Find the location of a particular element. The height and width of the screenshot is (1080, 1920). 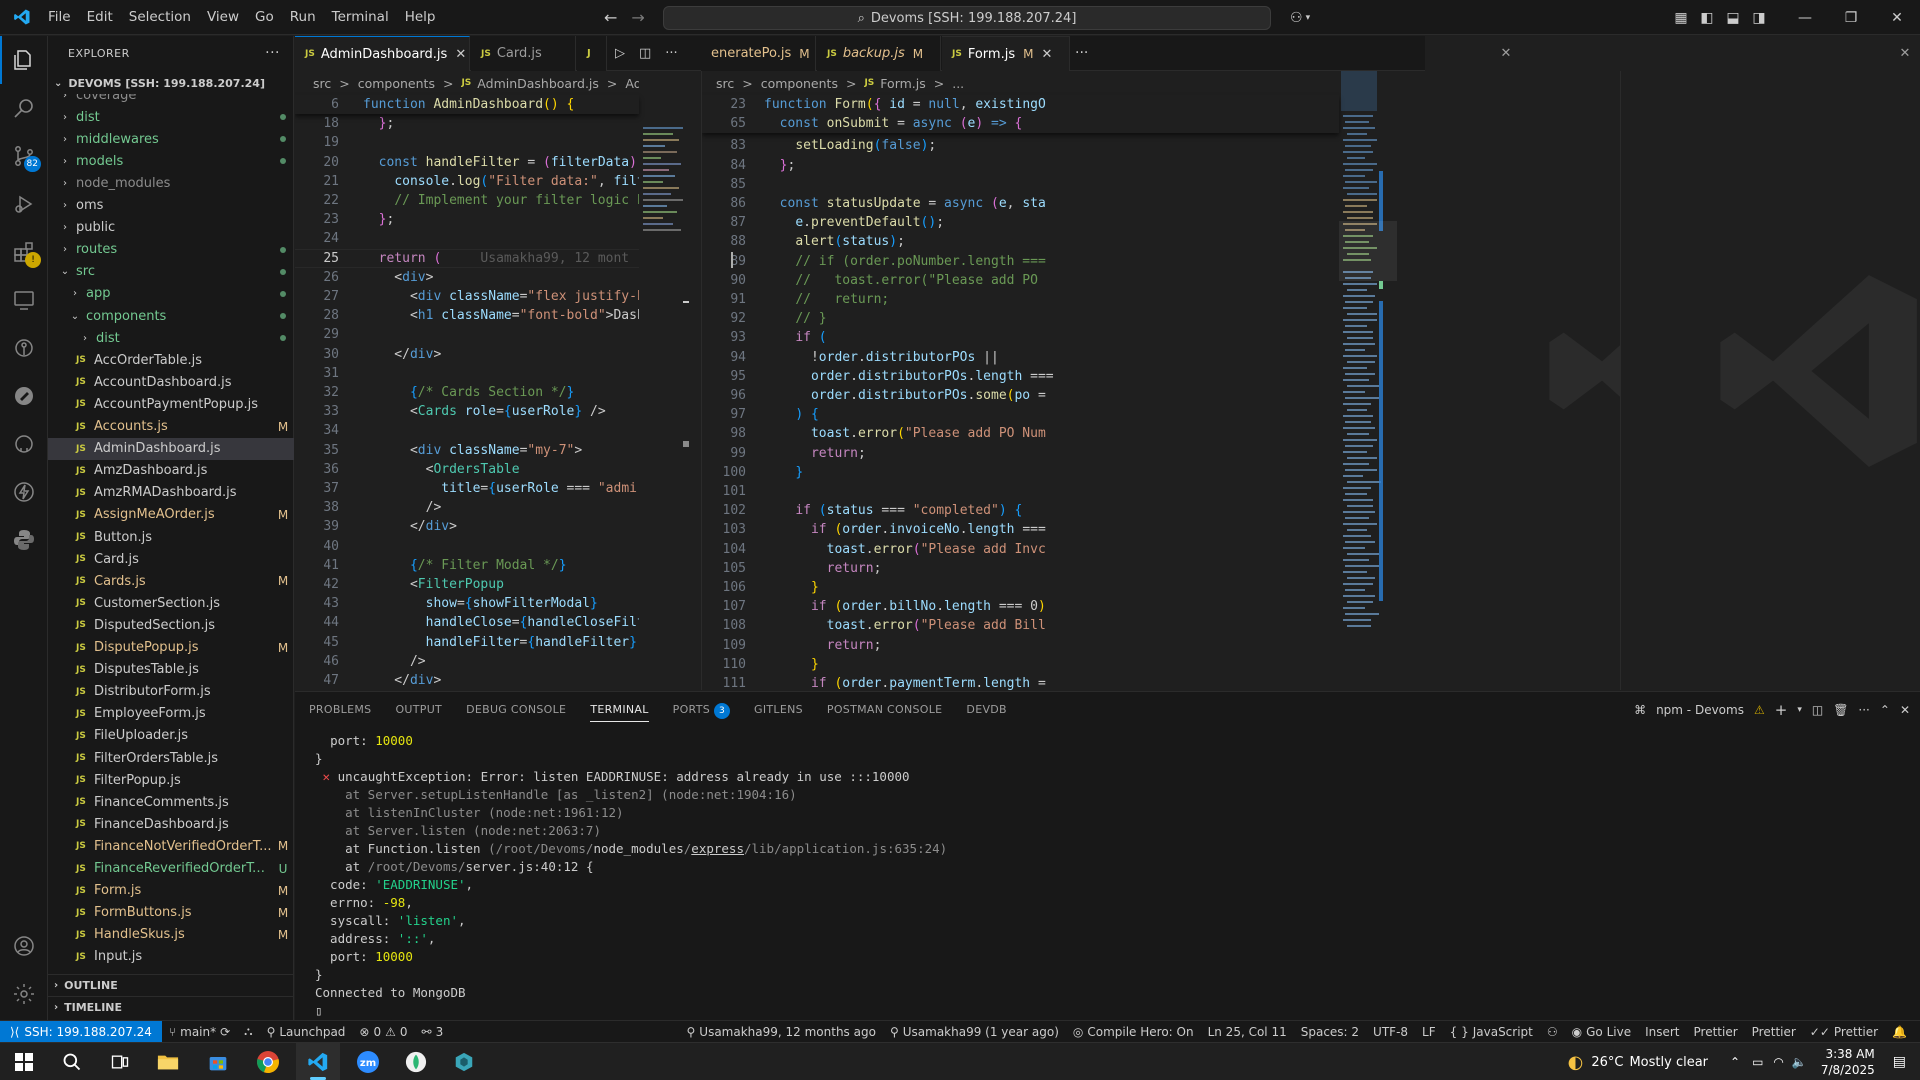

source-control-icon: 82 is located at coordinates (24, 156).